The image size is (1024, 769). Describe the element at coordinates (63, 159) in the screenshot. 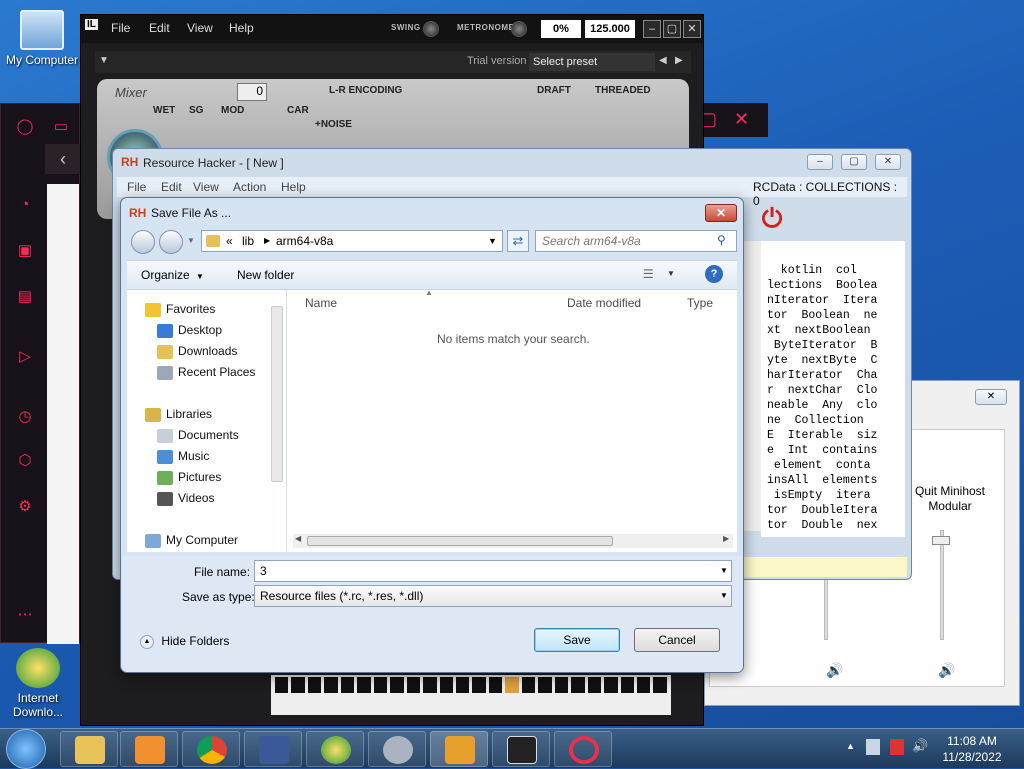

I see `back-arrow-icon: ‹` at that location.